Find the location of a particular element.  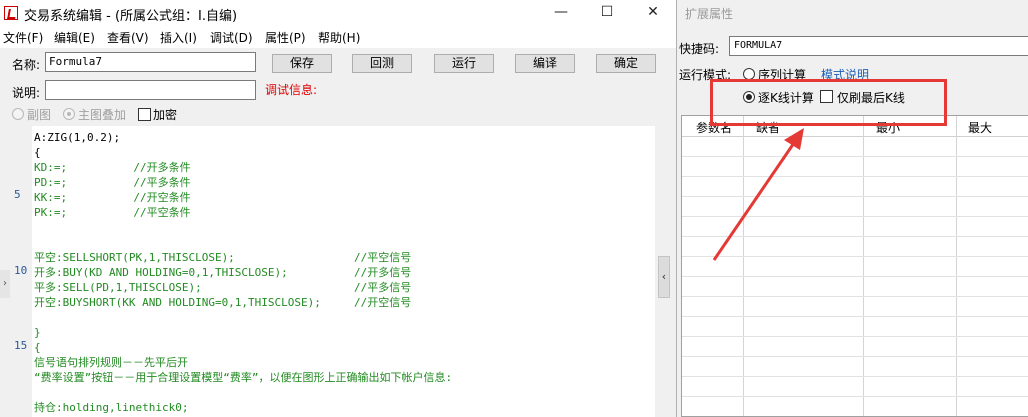

menu-help: 帮助(H) is located at coordinates (339, 37).